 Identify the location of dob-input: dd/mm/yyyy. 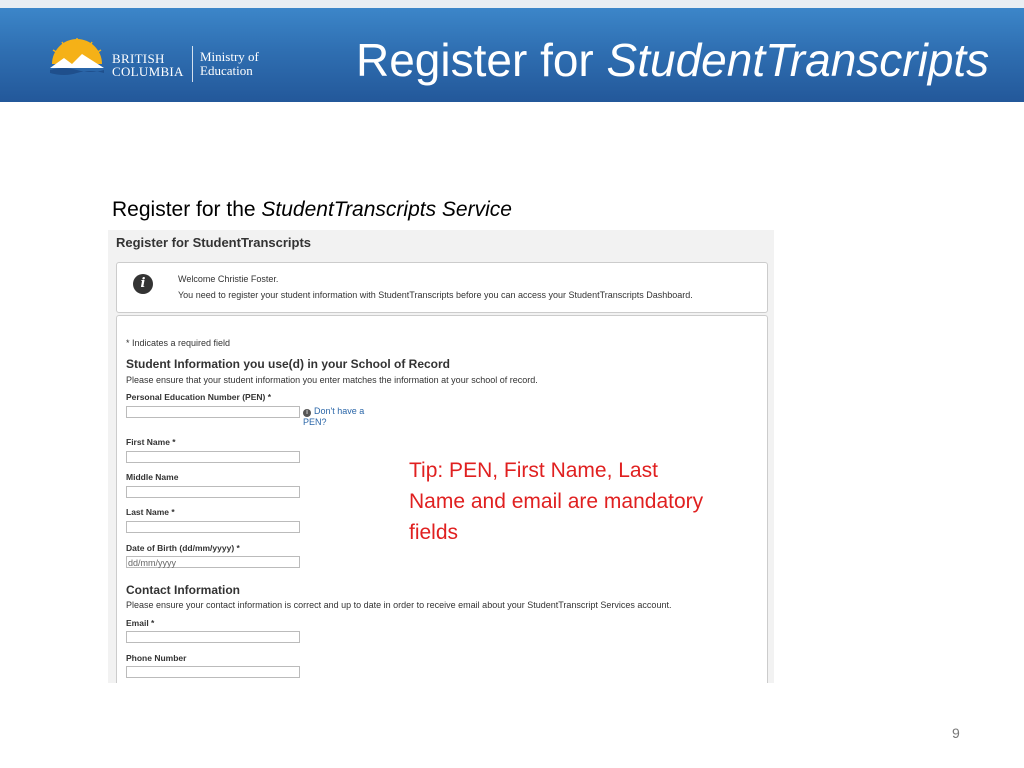
(213, 562).